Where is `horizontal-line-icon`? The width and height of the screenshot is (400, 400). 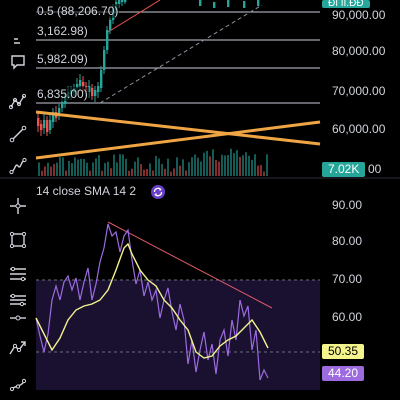 horizontal-line-icon is located at coordinates (18, 318).